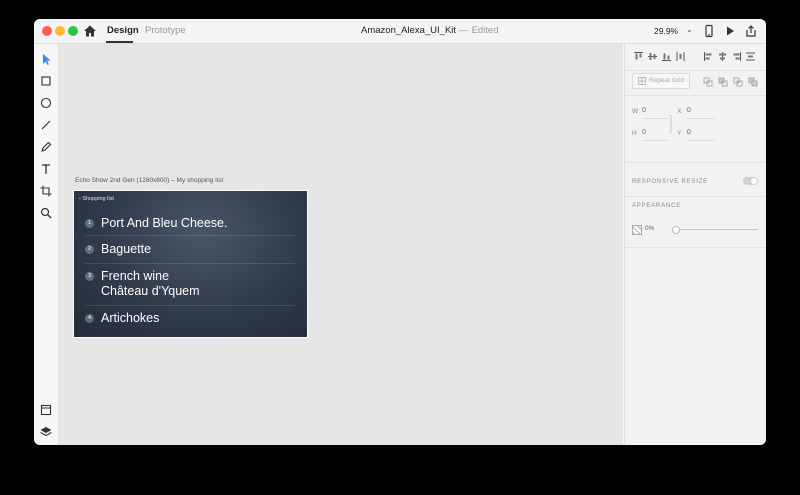 The height and width of the screenshot is (495, 800). Describe the element at coordinates (46, 125) in the screenshot. I see `line-icon` at that location.